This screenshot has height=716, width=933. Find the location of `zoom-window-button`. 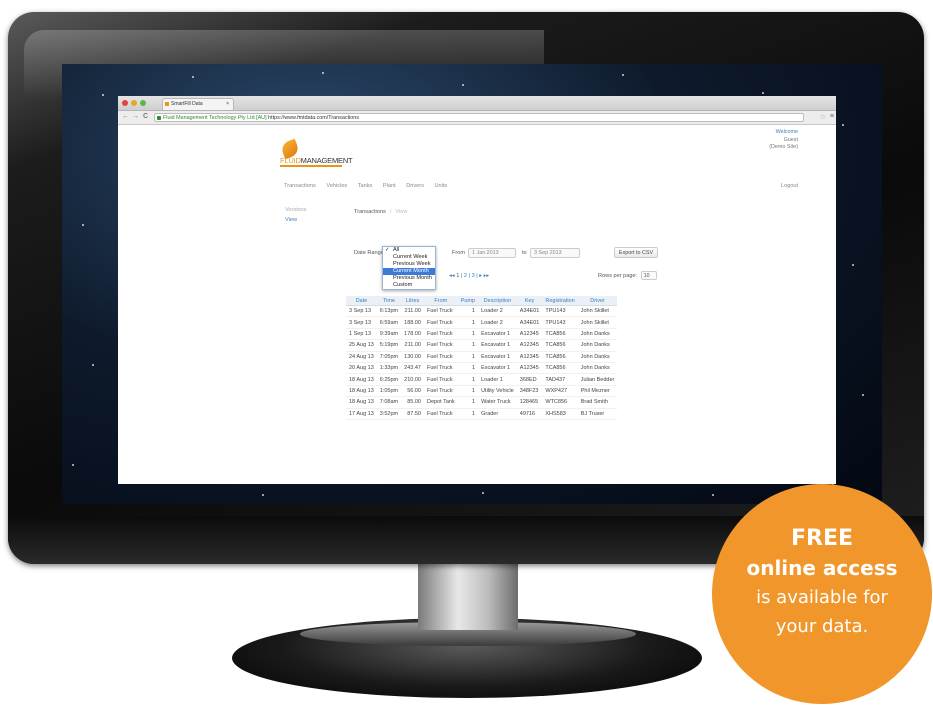

zoom-window-button is located at coordinates (143, 103).